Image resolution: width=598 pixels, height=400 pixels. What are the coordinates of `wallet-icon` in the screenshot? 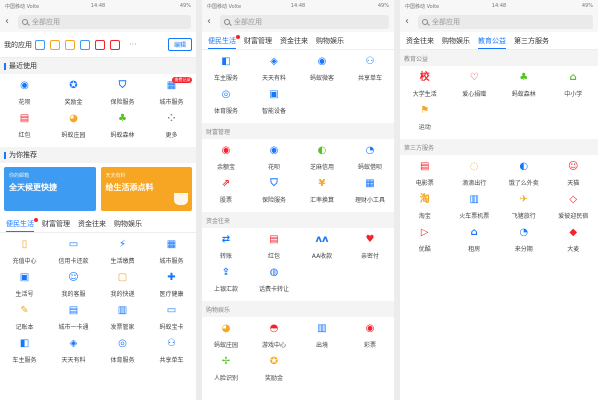 It's located at (100, 44).